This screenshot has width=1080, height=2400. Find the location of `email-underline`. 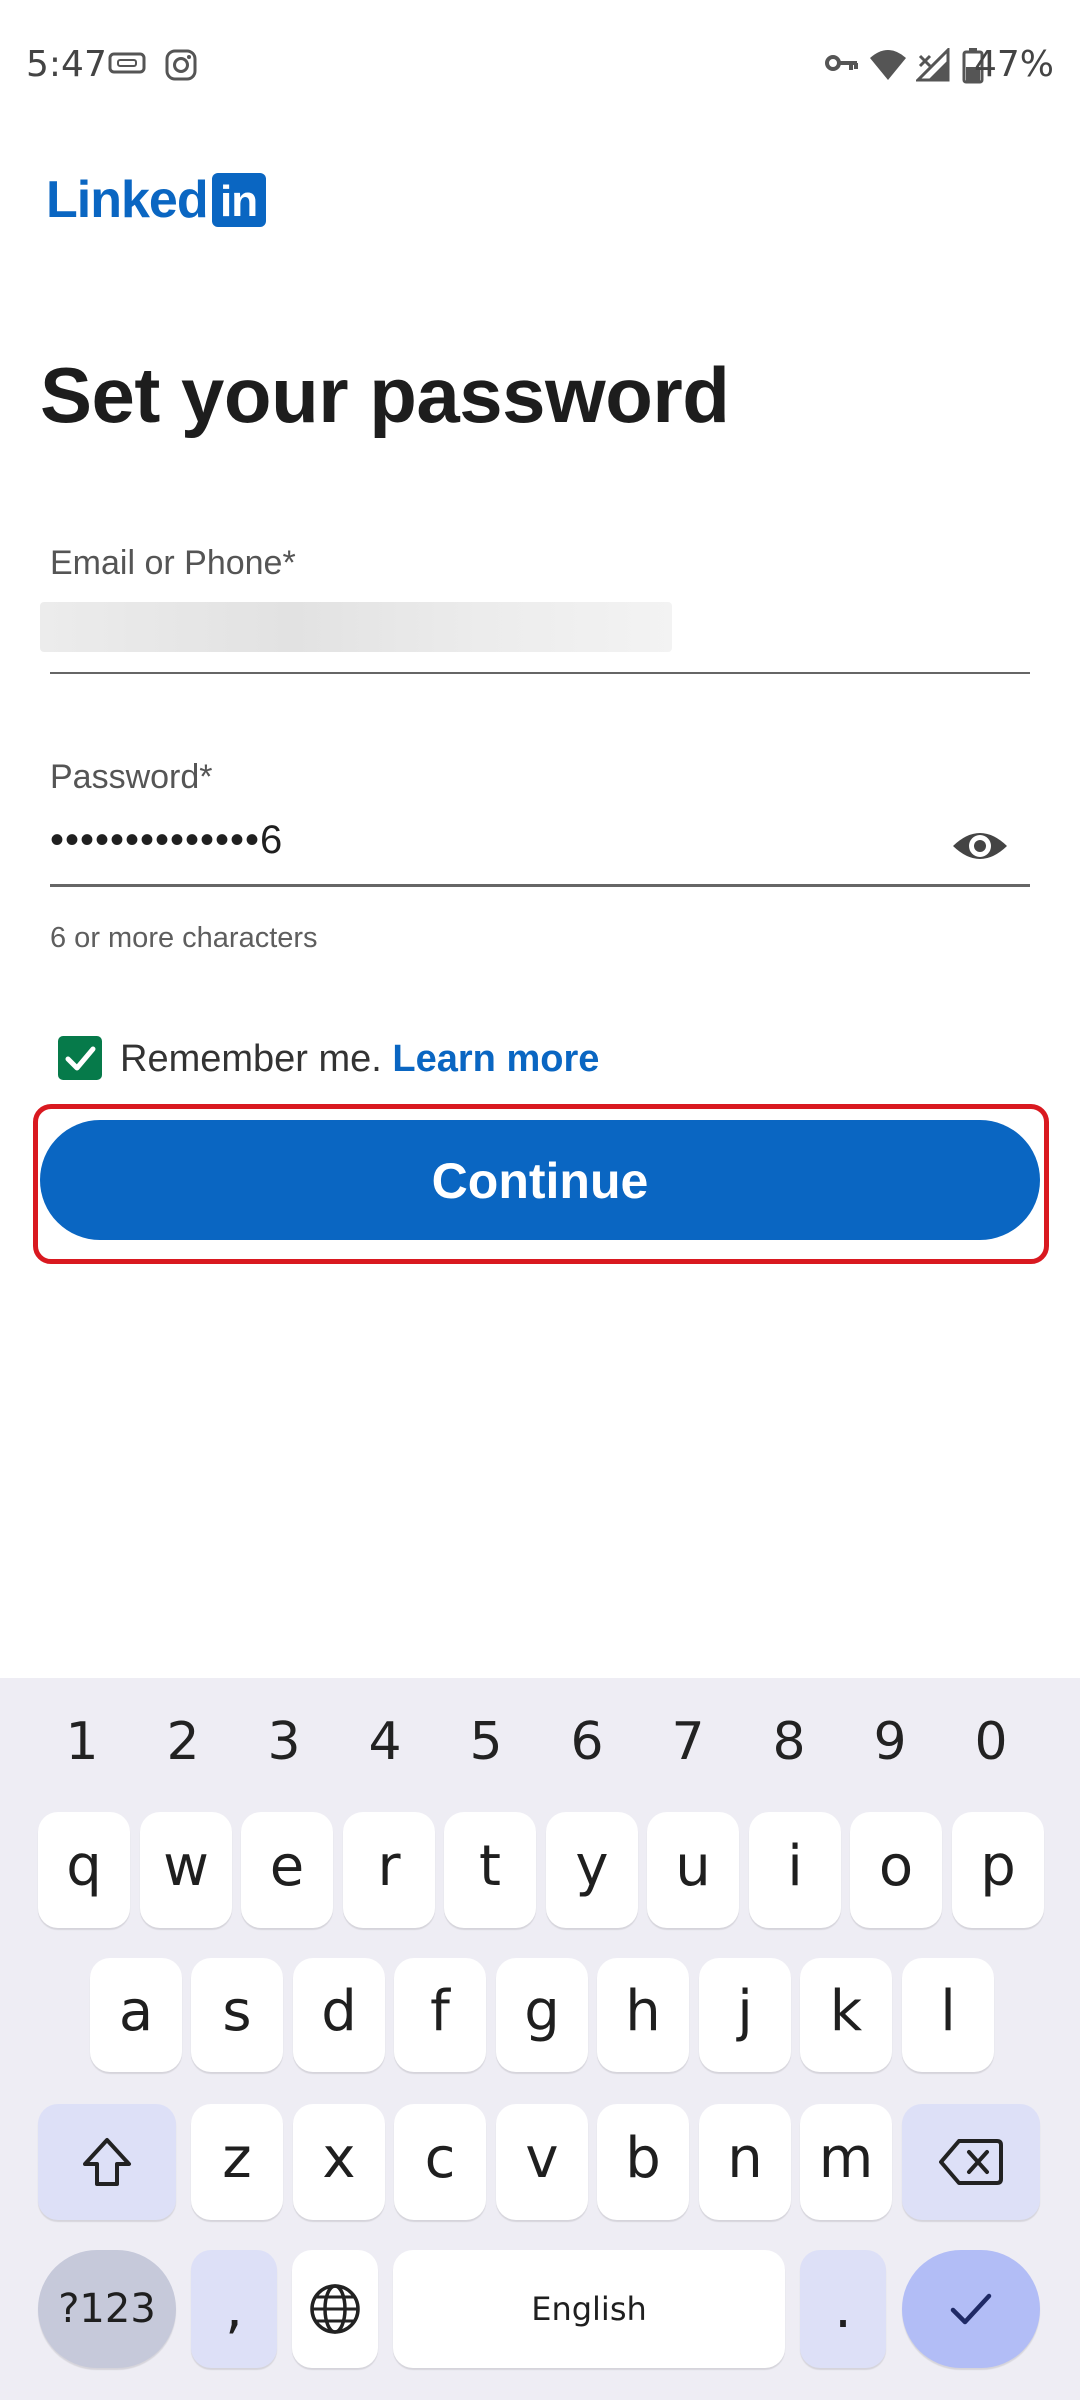

email-underline is located at coordinates (540, 673).